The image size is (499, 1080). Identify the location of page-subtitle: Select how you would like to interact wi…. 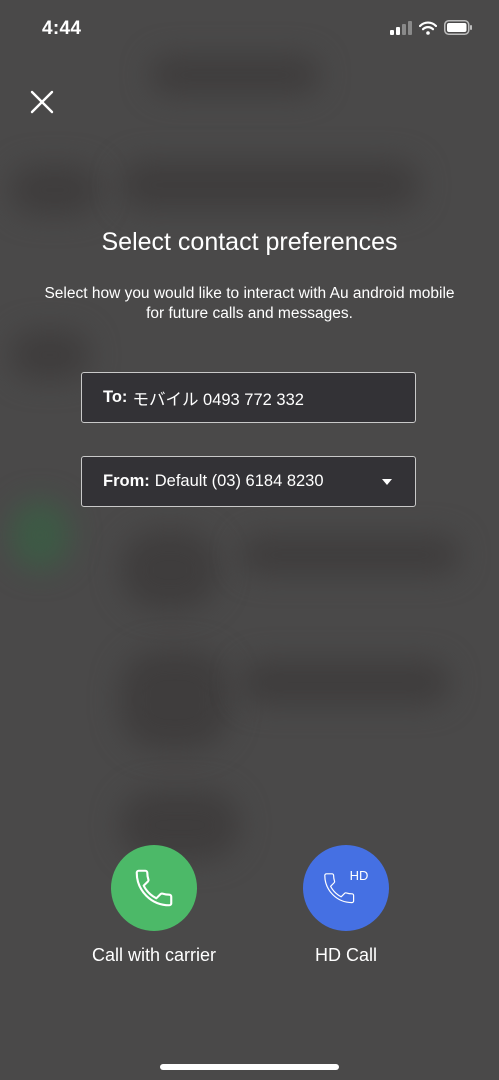
(249, 303).